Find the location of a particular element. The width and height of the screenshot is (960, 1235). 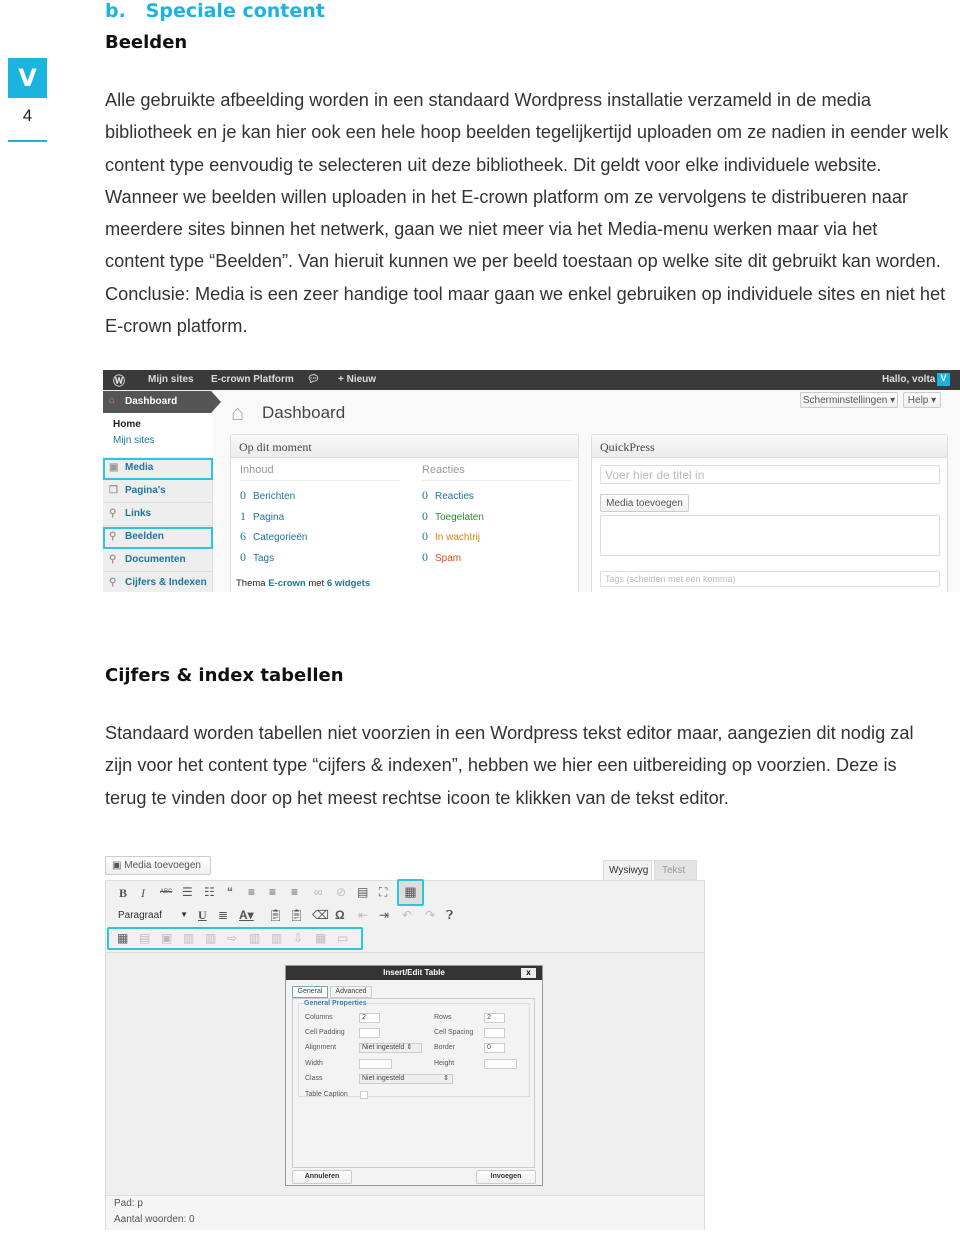

stat-pagina: 1 Pagina is located at coordinates (273, 518).